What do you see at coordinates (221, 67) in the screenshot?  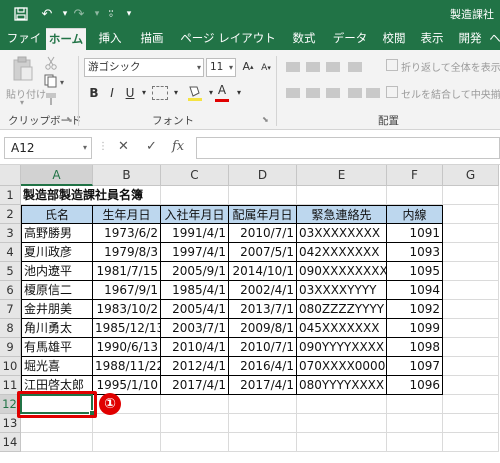 I see `font-size-combo: 11 ▾` at bounding box center [221, 67].